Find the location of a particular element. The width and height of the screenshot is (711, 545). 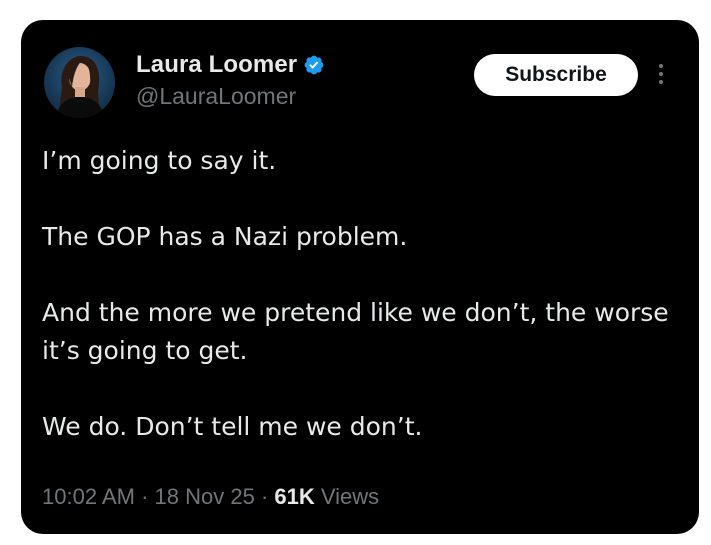

author-display-name: Laura Loomer is located at coordinates (216, 65).